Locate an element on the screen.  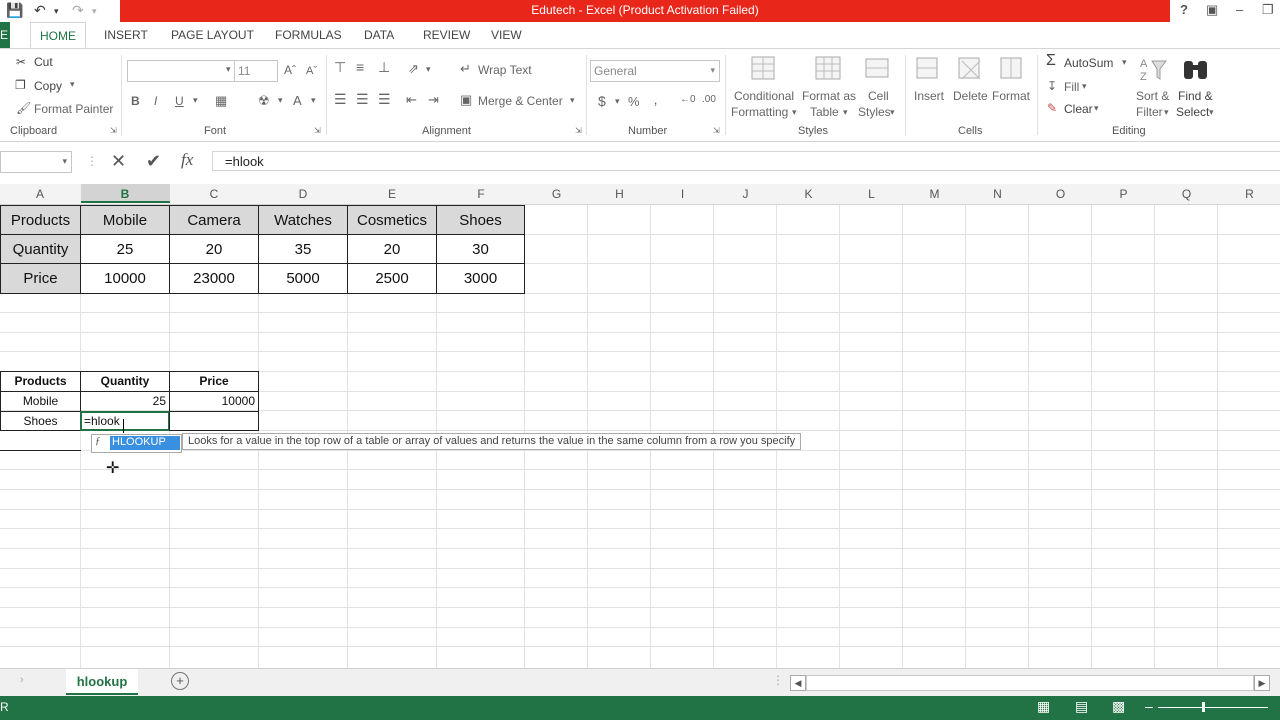
zoom-out-icon: – is located at coordinates (1149, 706).